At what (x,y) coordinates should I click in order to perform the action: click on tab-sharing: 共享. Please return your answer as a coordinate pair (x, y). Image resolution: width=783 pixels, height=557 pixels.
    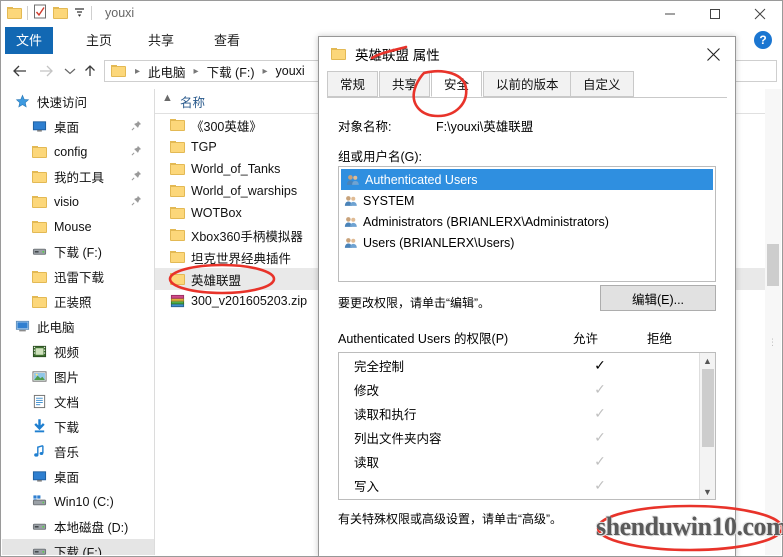
    Looking at the image, I should click on (405, 84).